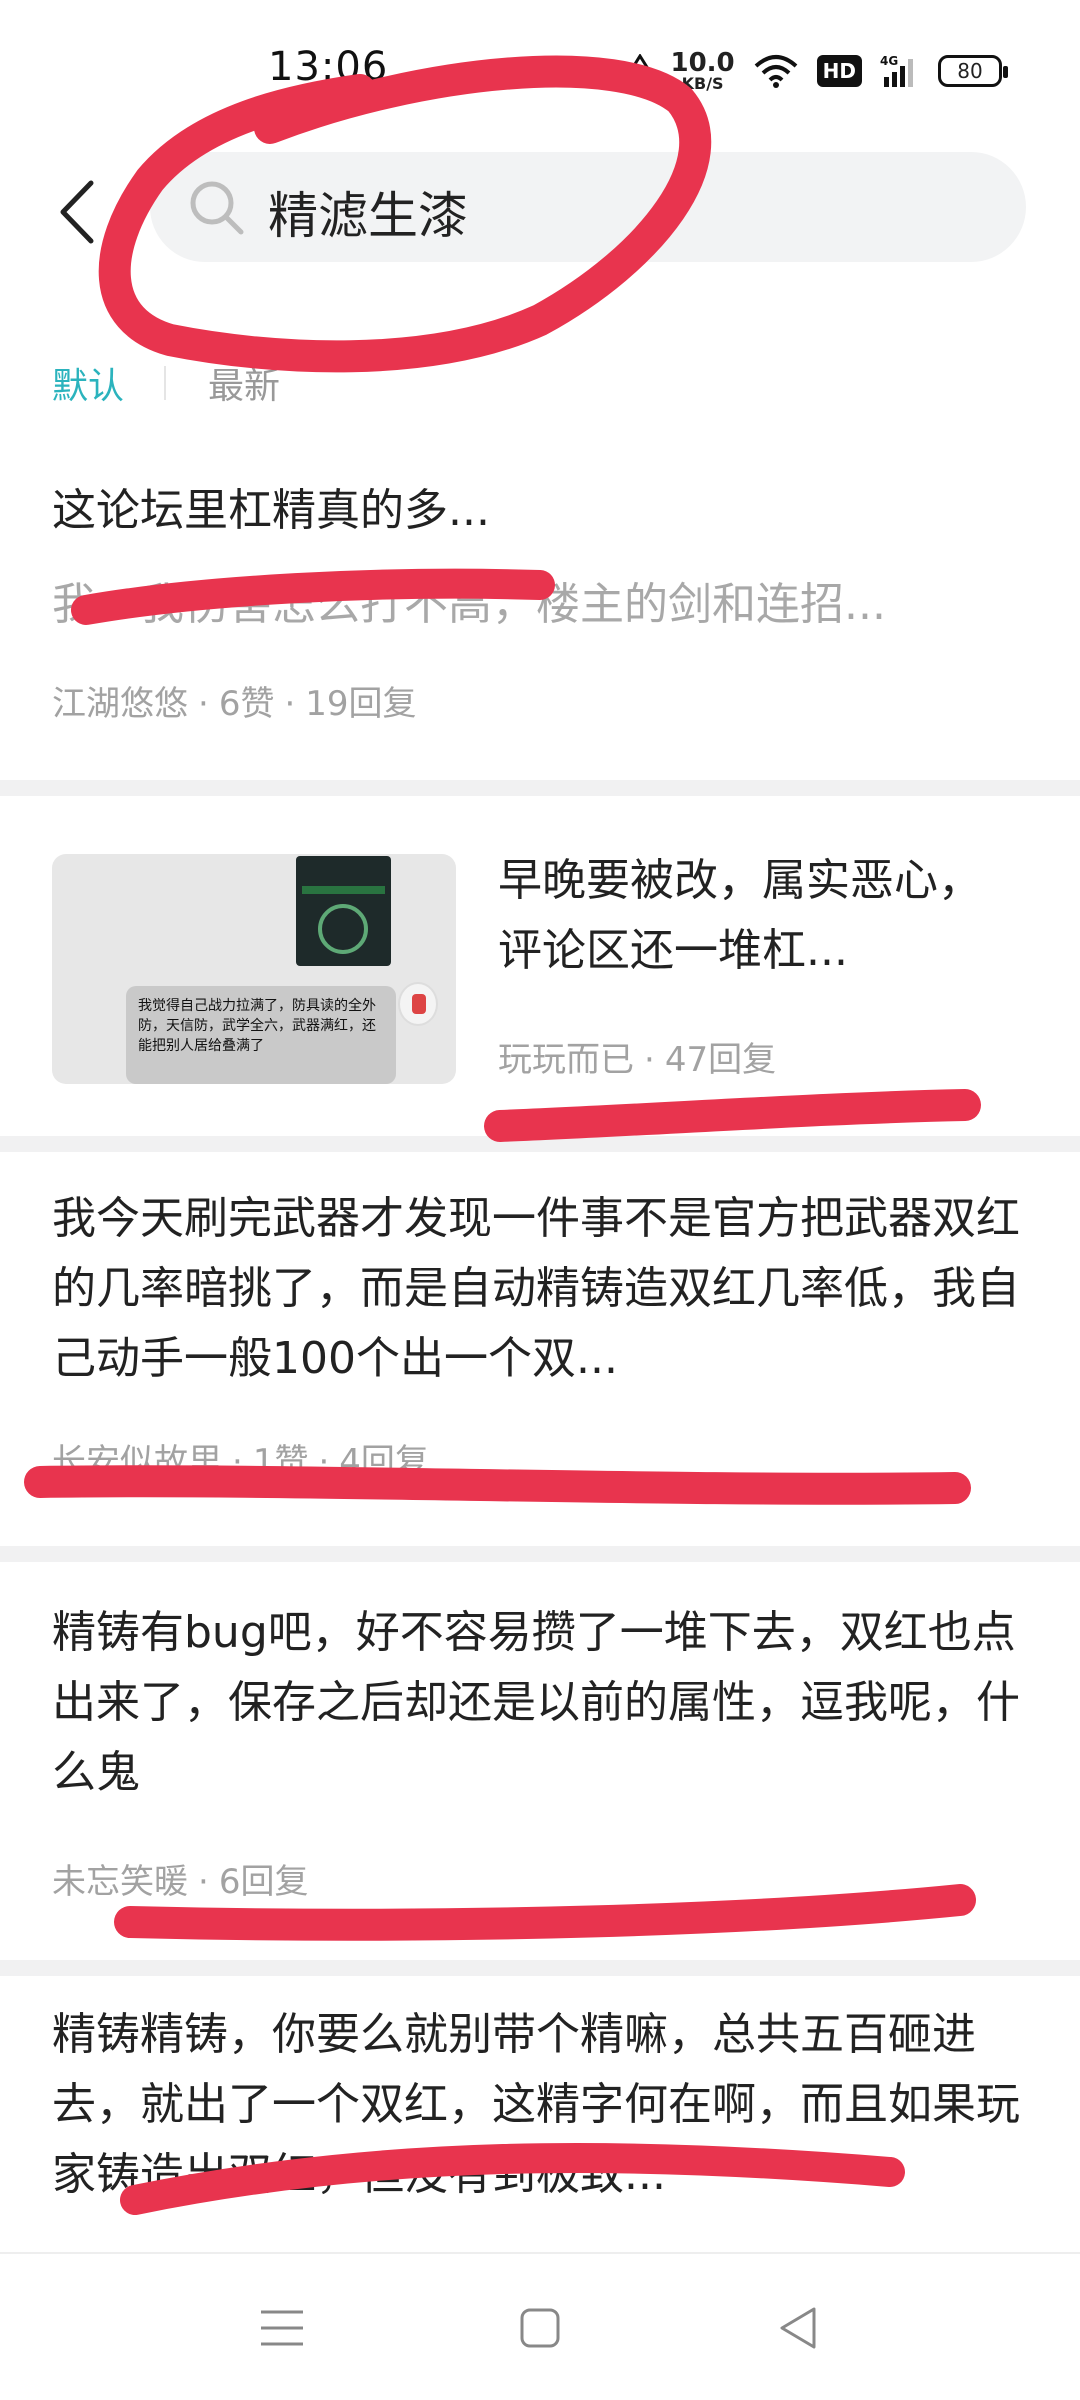  I want to click on menu-icon, so click(282, 2328).